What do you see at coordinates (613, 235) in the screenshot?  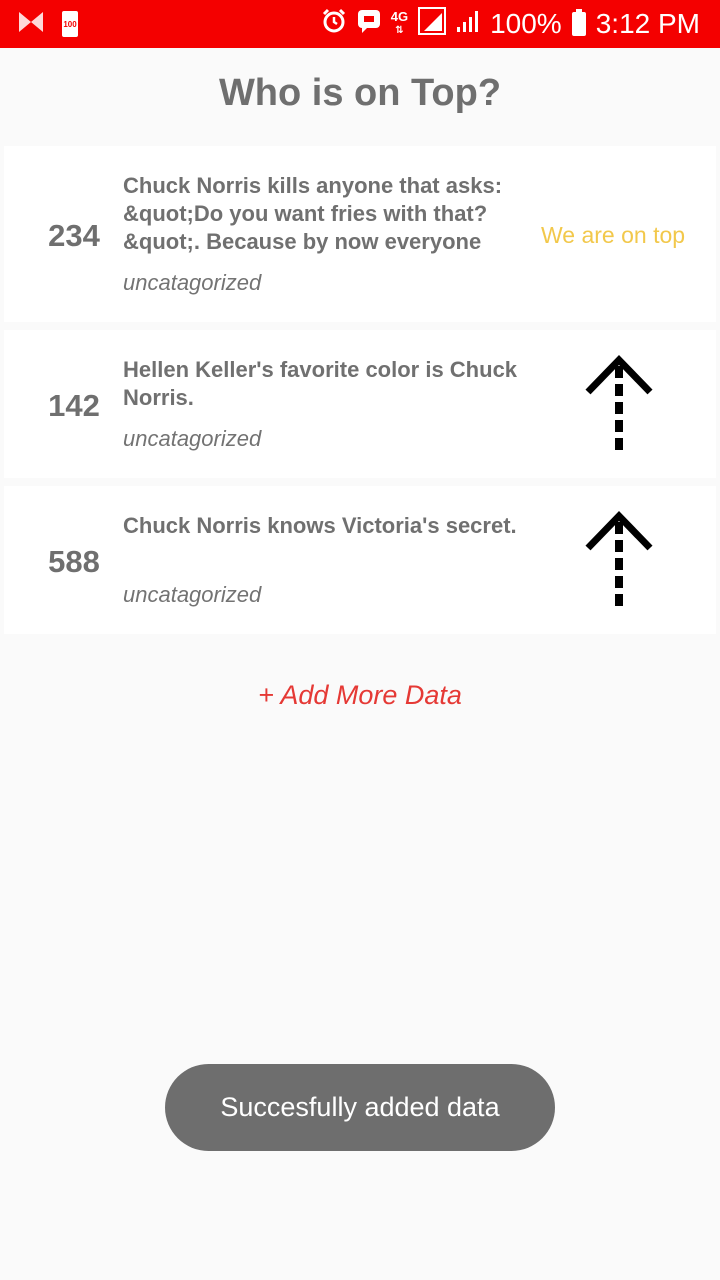 I see `on-top-label: We are on top` at bounding box center [613, 235].